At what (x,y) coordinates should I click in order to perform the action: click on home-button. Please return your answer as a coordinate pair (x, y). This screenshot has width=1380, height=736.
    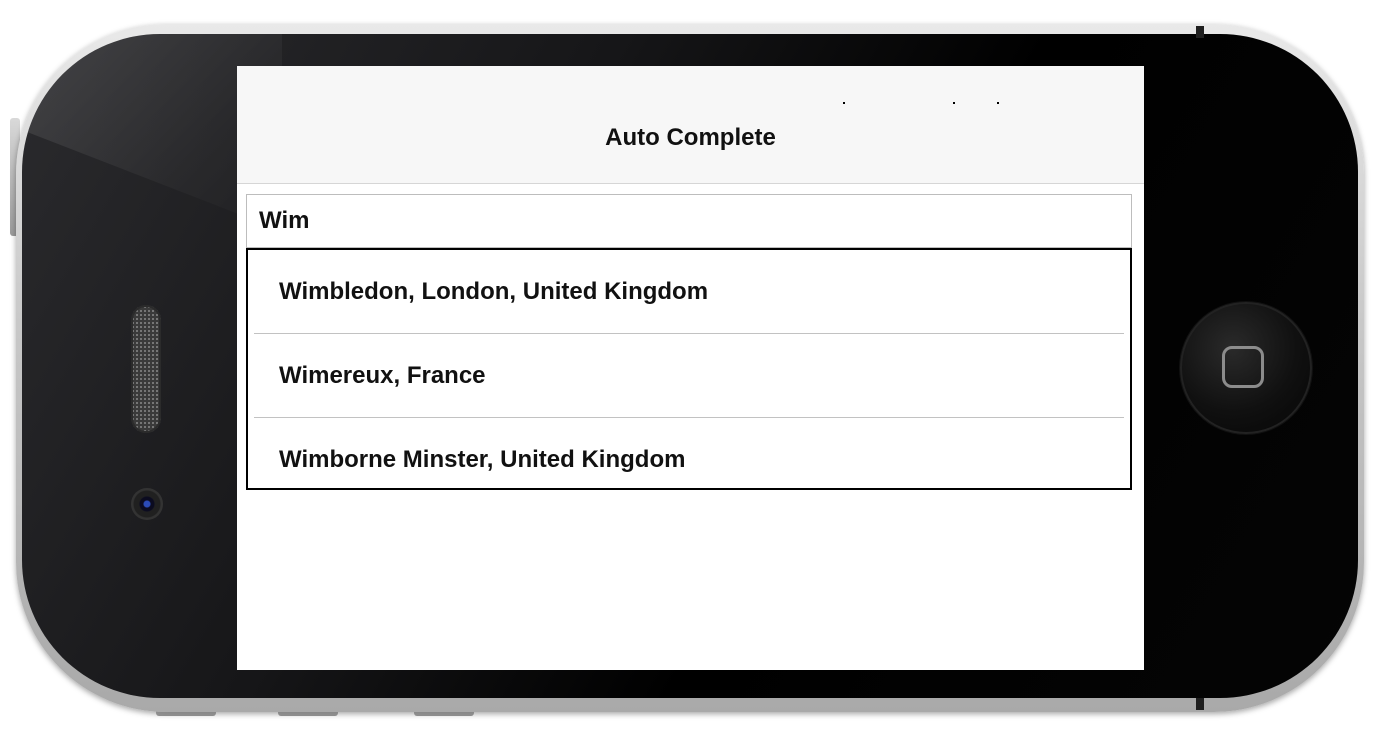
    Looking at the image, I should click on (1246, 368).